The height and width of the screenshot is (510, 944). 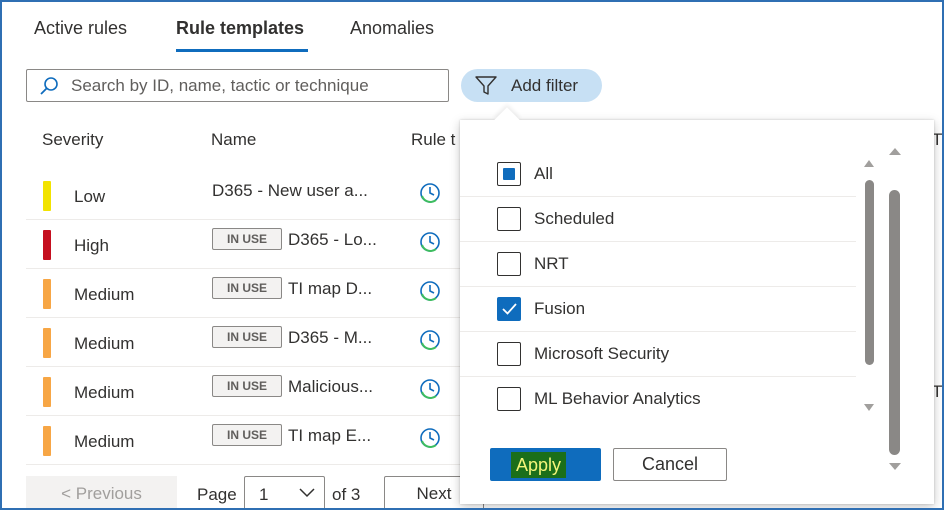 What do you see at coordinates (658, 264) in the screenshot?
I see `filter-option-nrt: NRT` at bounding box center [658, 264].